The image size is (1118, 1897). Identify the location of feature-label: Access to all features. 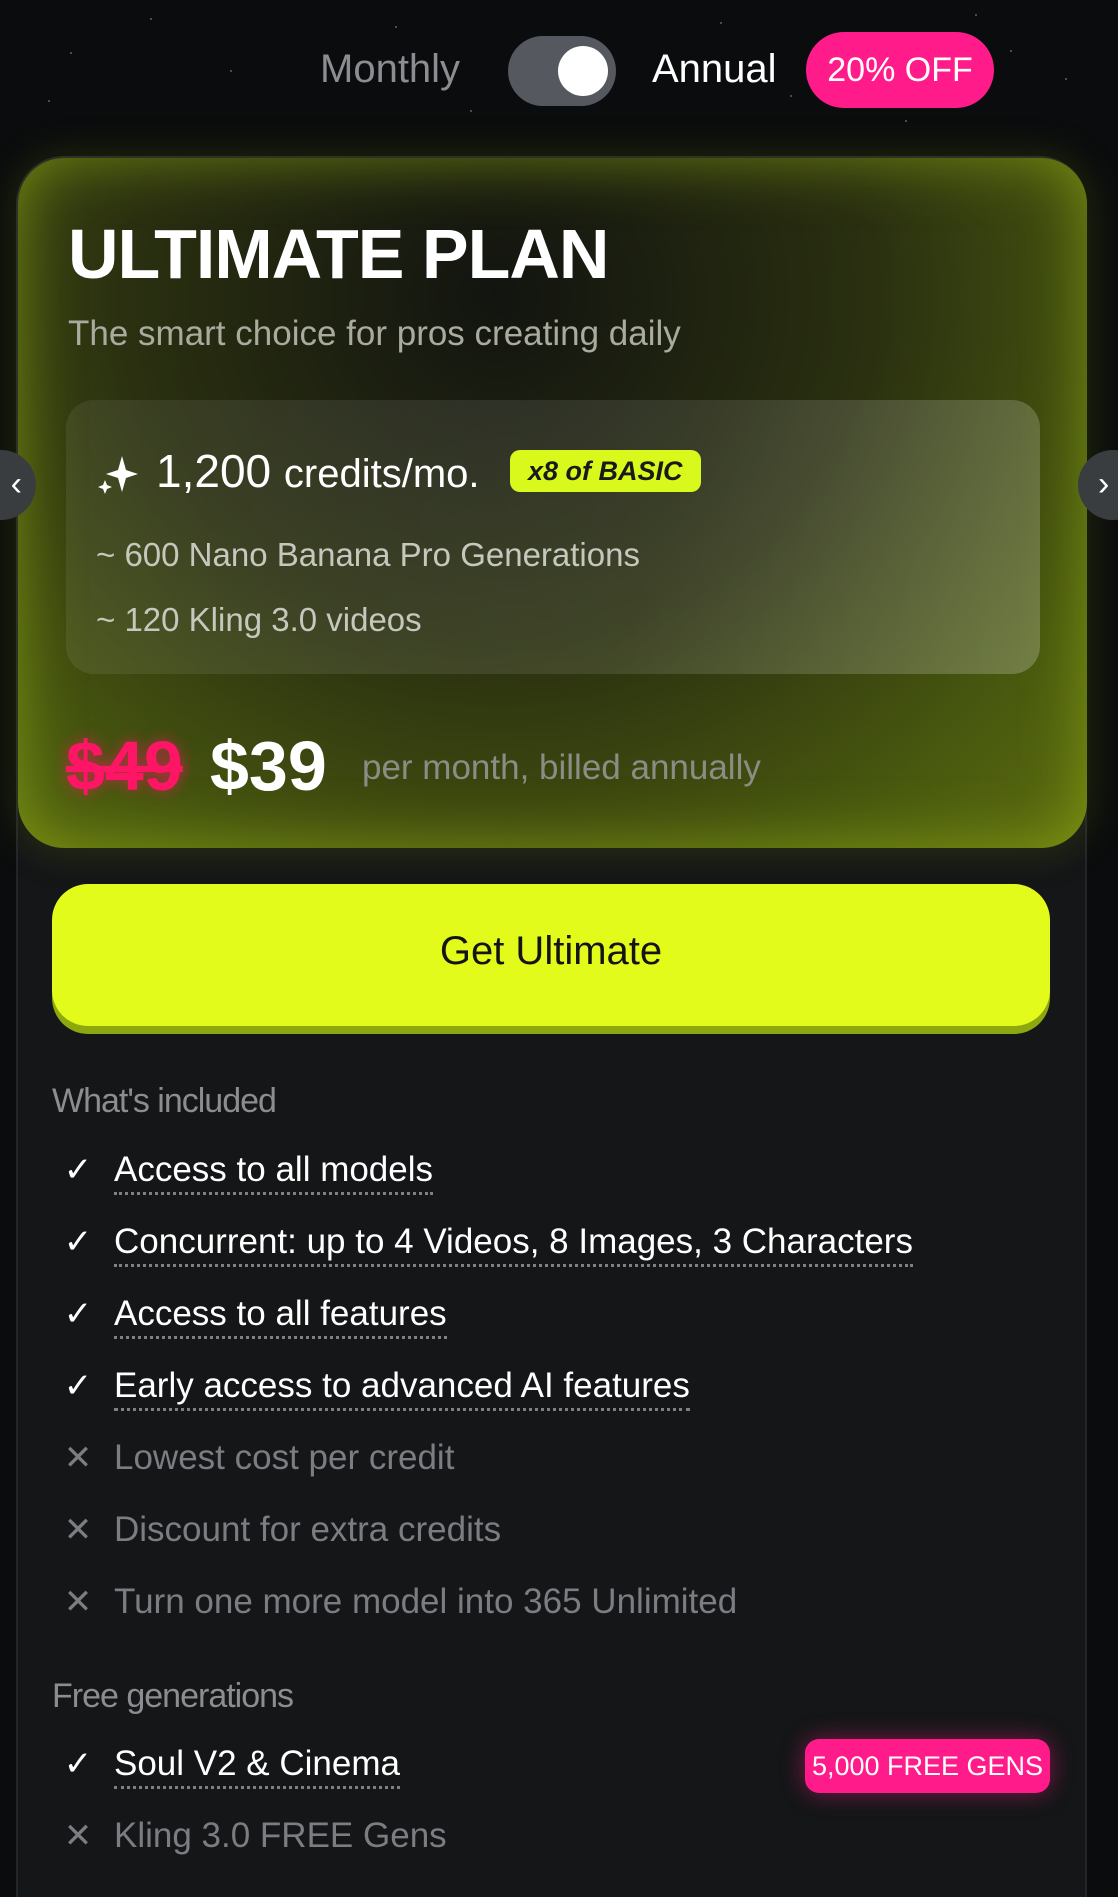
(280, 1316).